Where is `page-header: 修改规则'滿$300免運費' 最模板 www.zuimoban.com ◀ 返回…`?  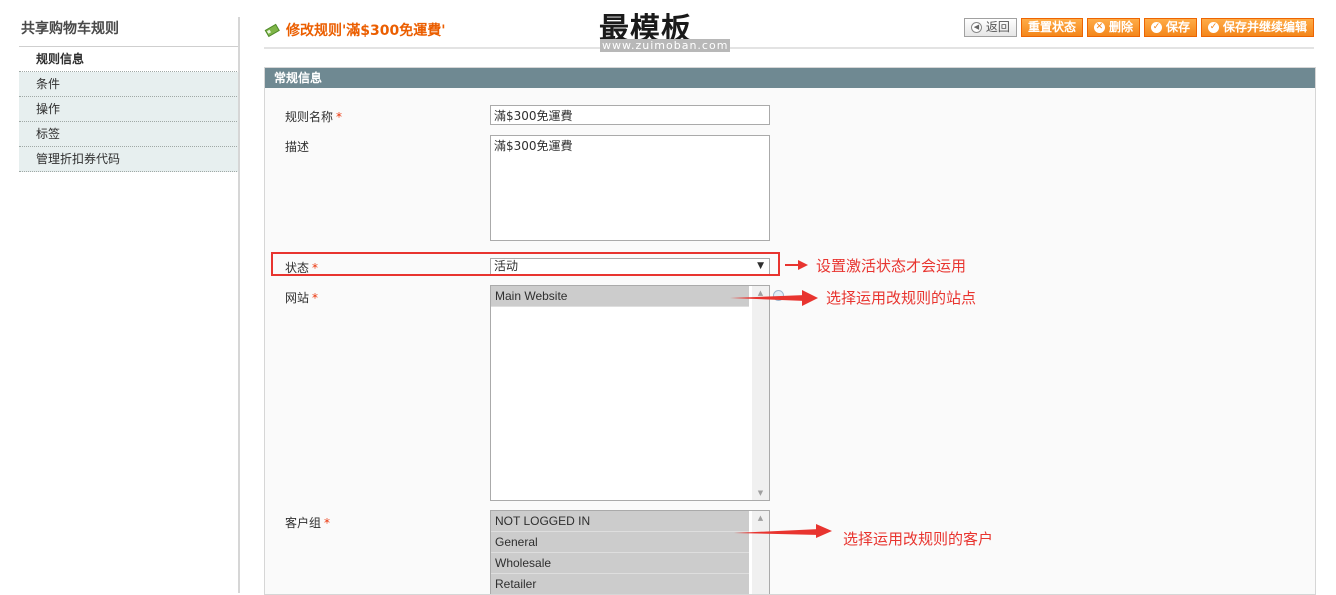
page-header: 修改规则'滿$300免運費' 最模板 www.zuimoban.com ◀ 返回… is located at coordinates (789, 32).